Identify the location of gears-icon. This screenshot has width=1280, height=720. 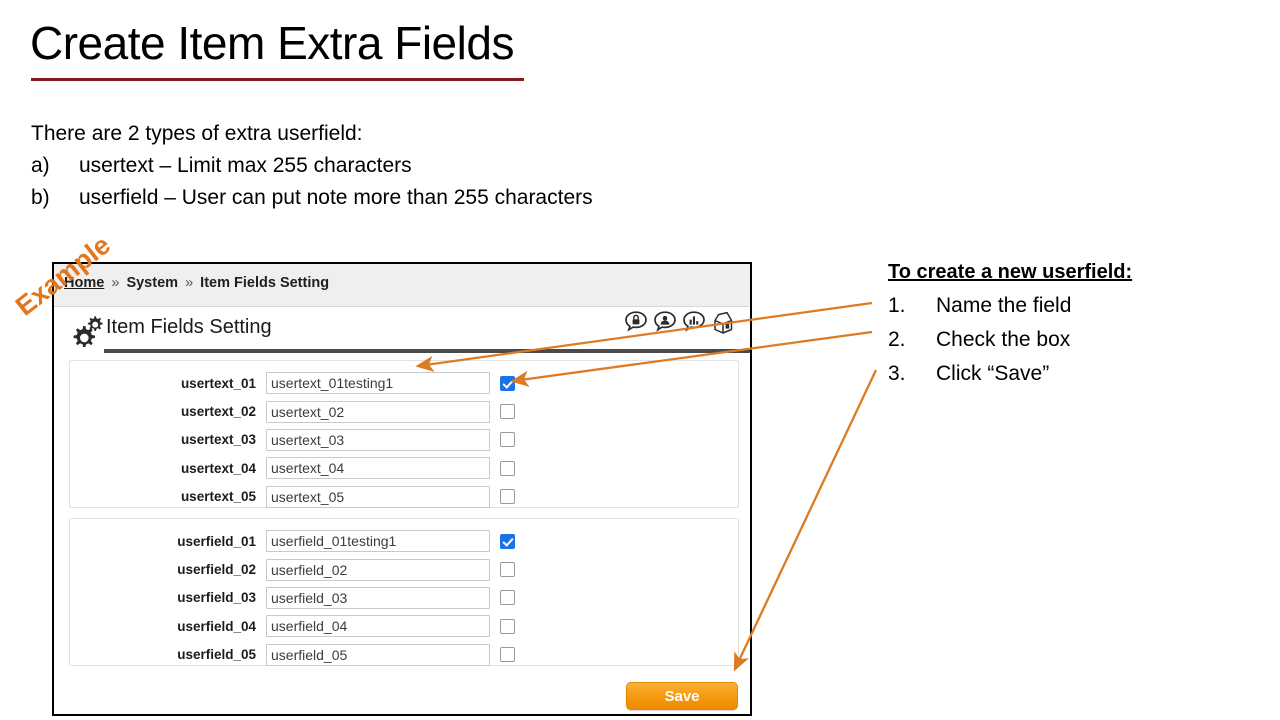
(89, 330).